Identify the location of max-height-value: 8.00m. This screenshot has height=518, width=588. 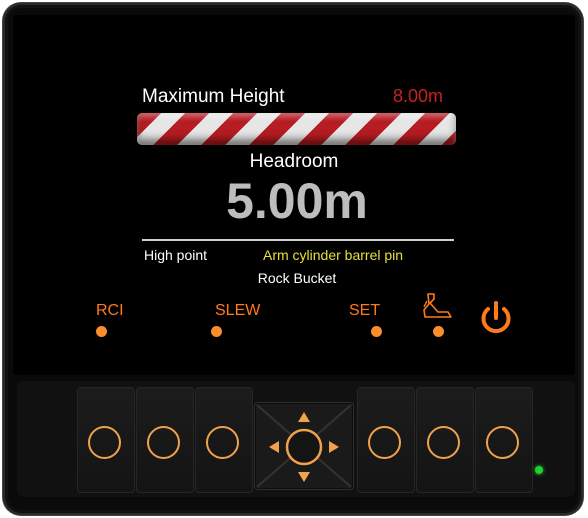
(418, 96).